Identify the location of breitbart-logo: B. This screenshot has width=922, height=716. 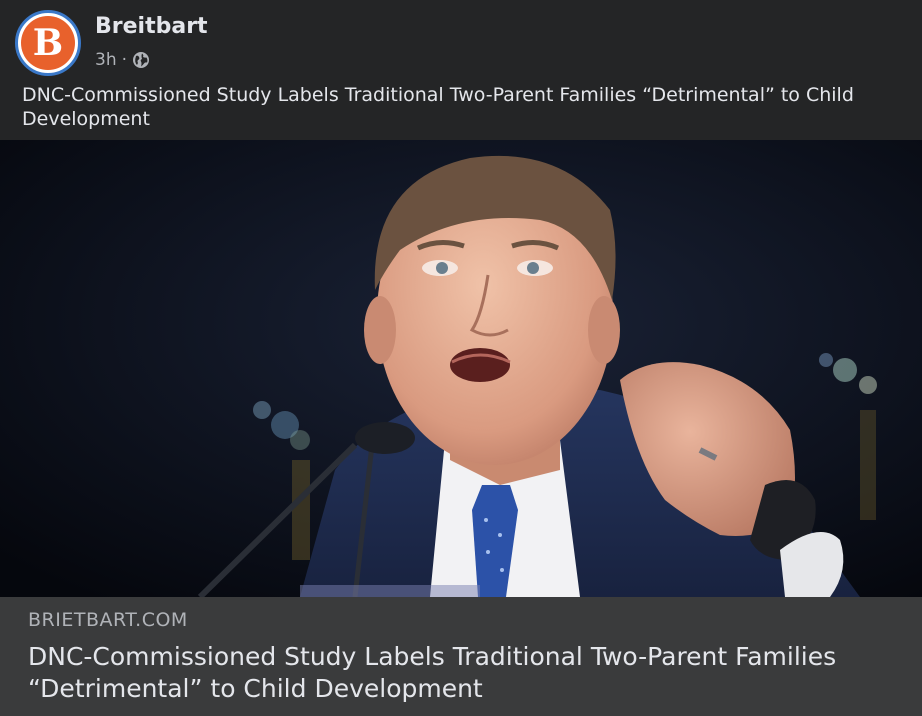
(48, 43).